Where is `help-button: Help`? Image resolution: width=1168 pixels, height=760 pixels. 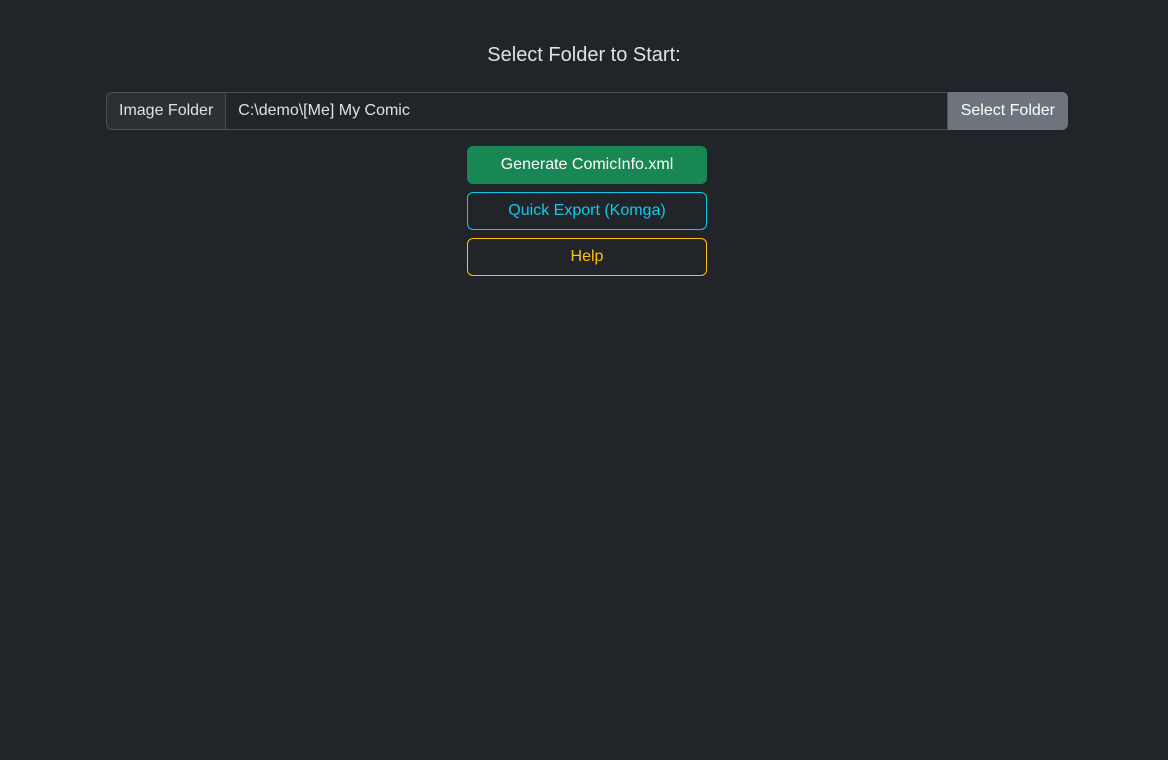 help-button: Help is located at coordinates (587, 257).